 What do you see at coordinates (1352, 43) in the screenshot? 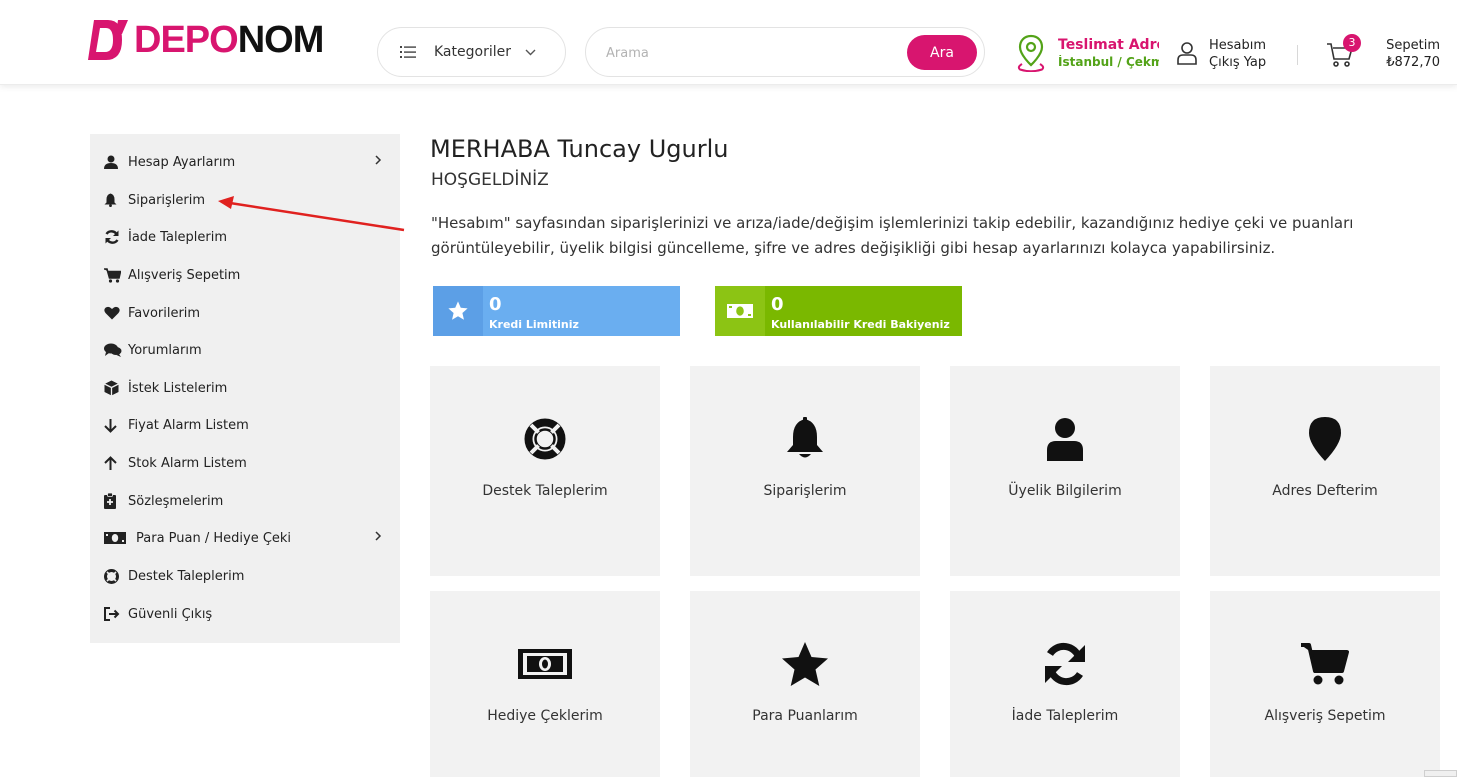
I see `cart-count-badge: 3` at bounding box center [1352, 43].